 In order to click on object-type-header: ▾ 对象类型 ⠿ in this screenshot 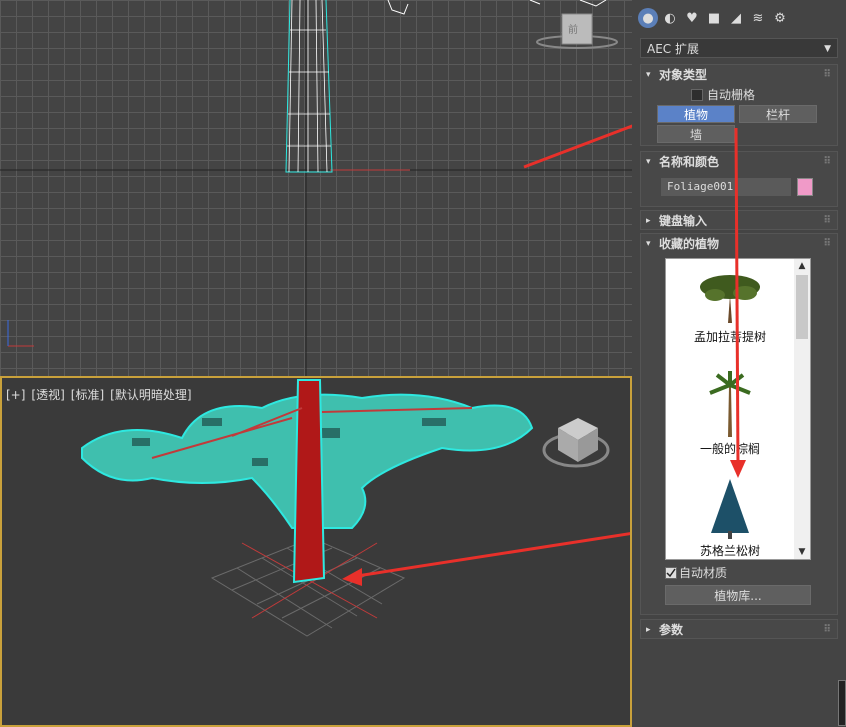, I will do `click(739, 75)`.